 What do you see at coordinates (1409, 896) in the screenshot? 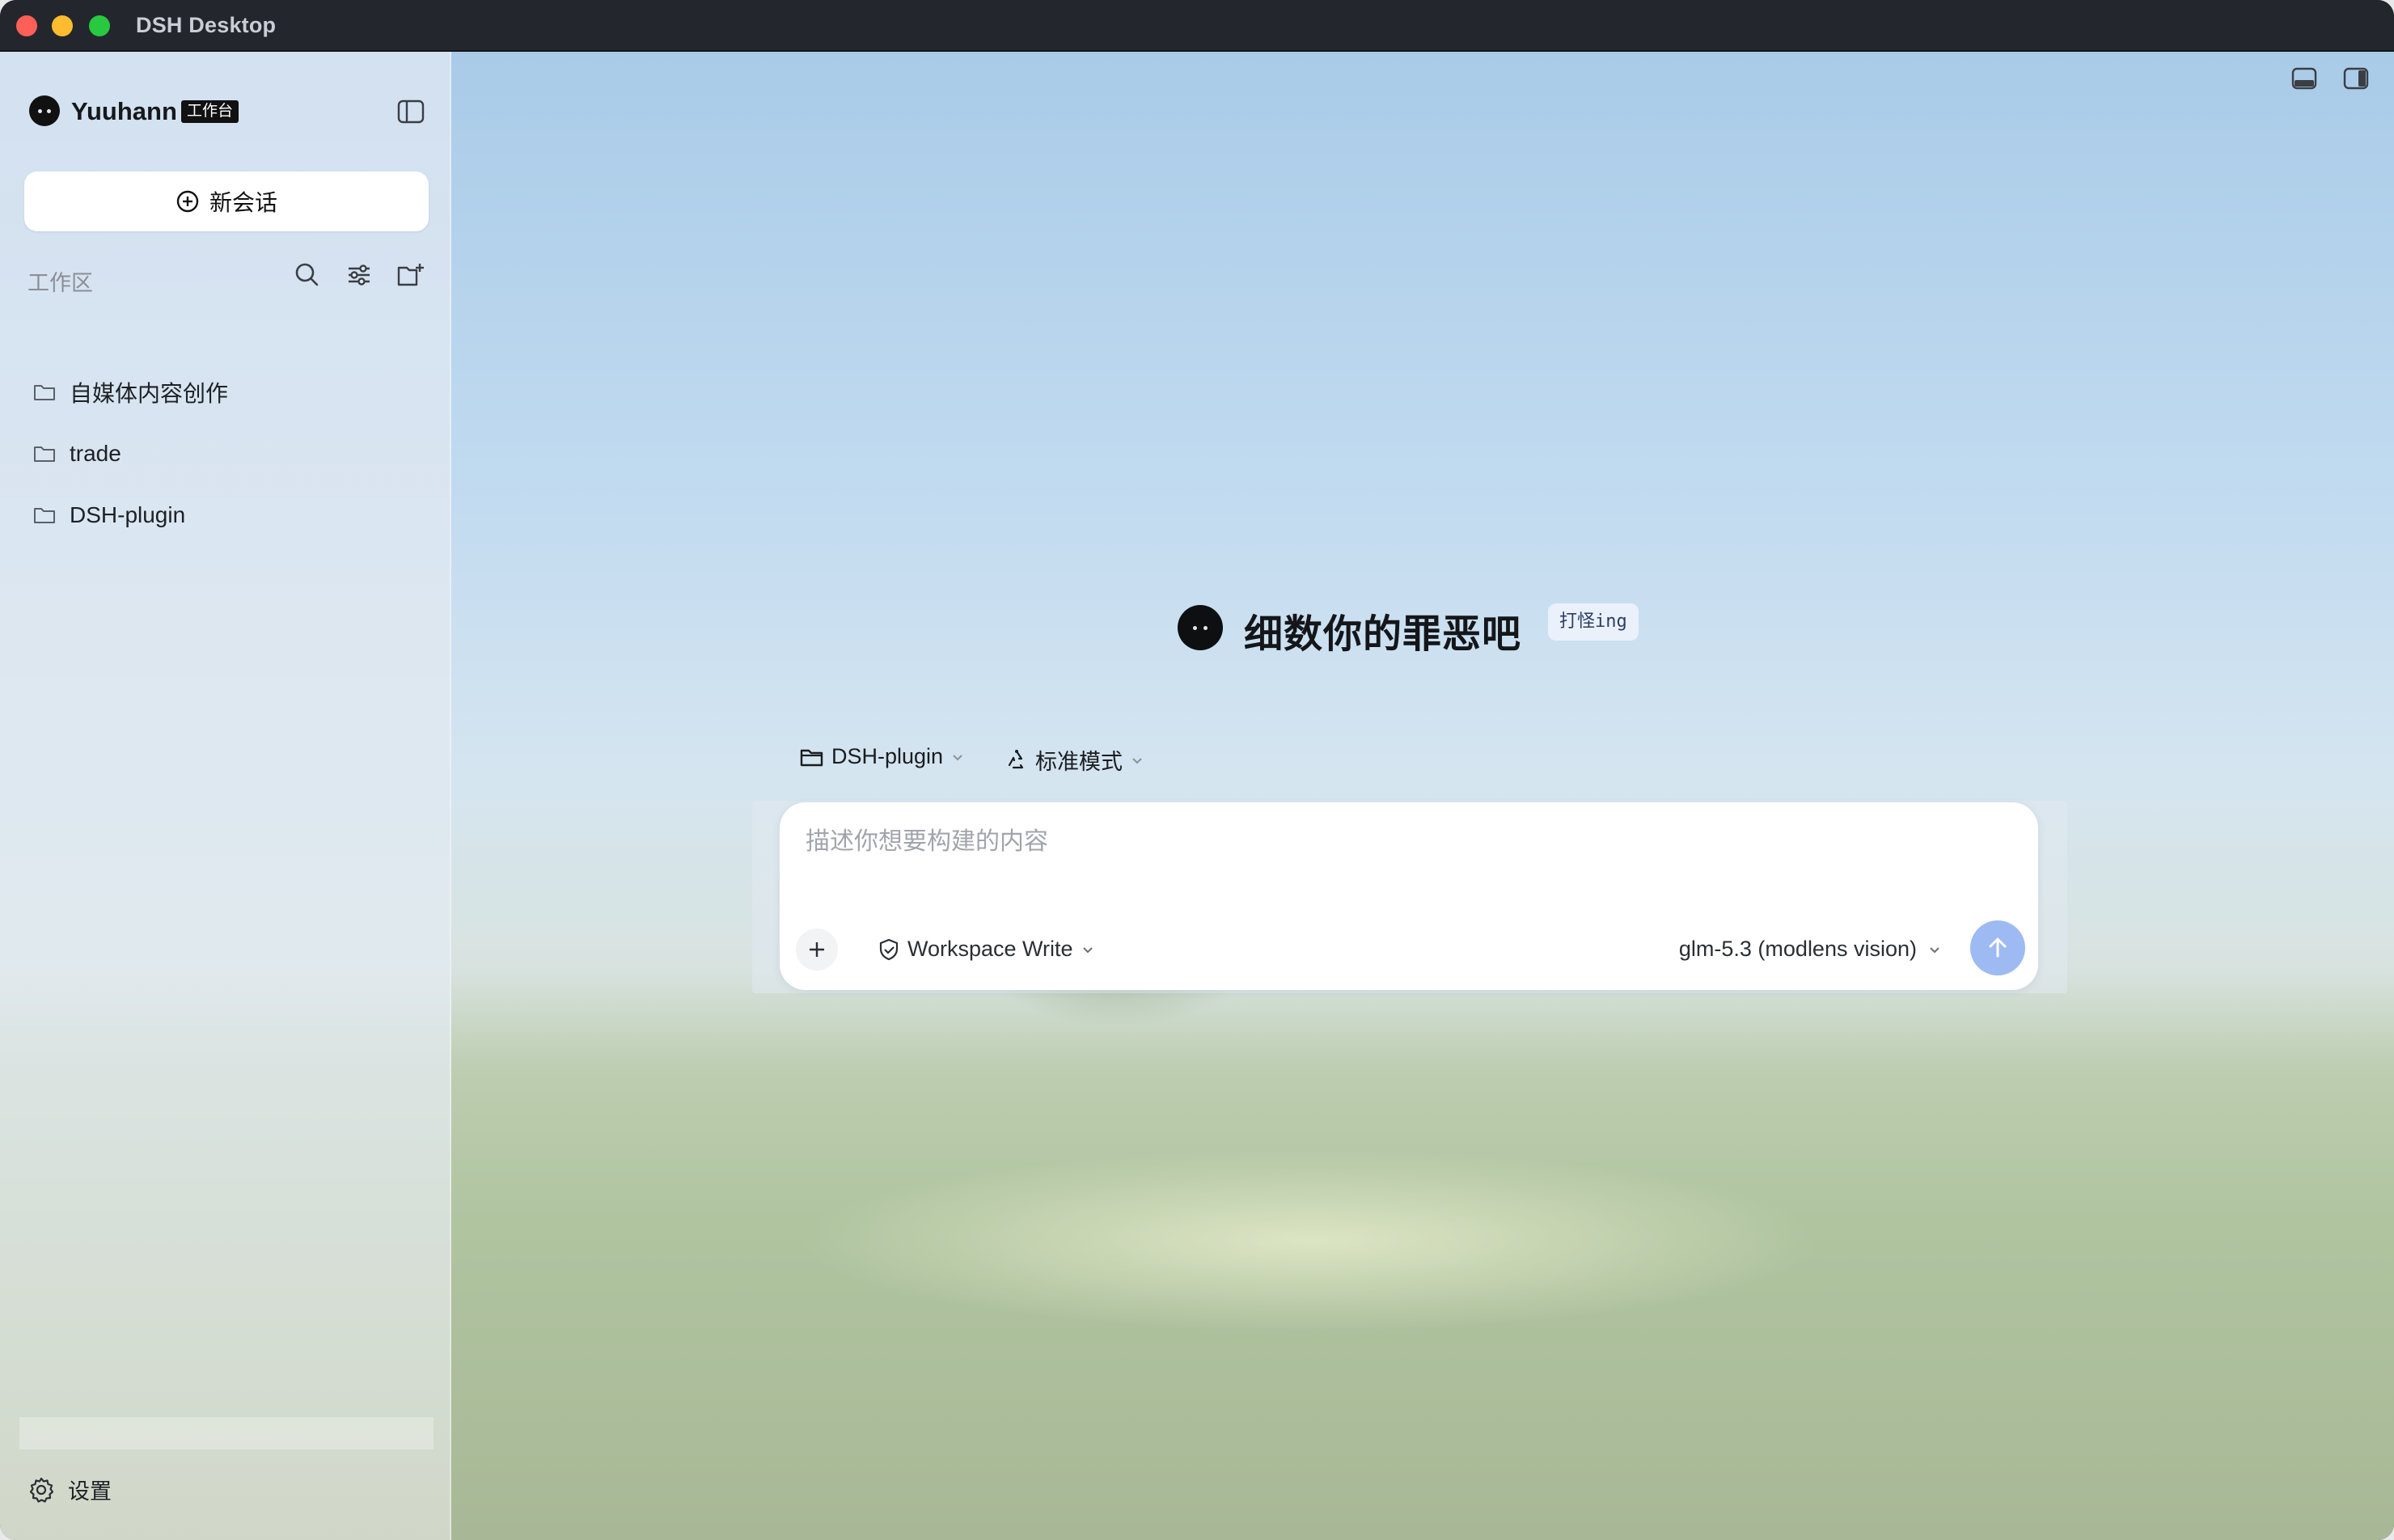
I see `composer: Workspace Write glm-5.3 (modlens vision)` at bounding box center [1409, 896].